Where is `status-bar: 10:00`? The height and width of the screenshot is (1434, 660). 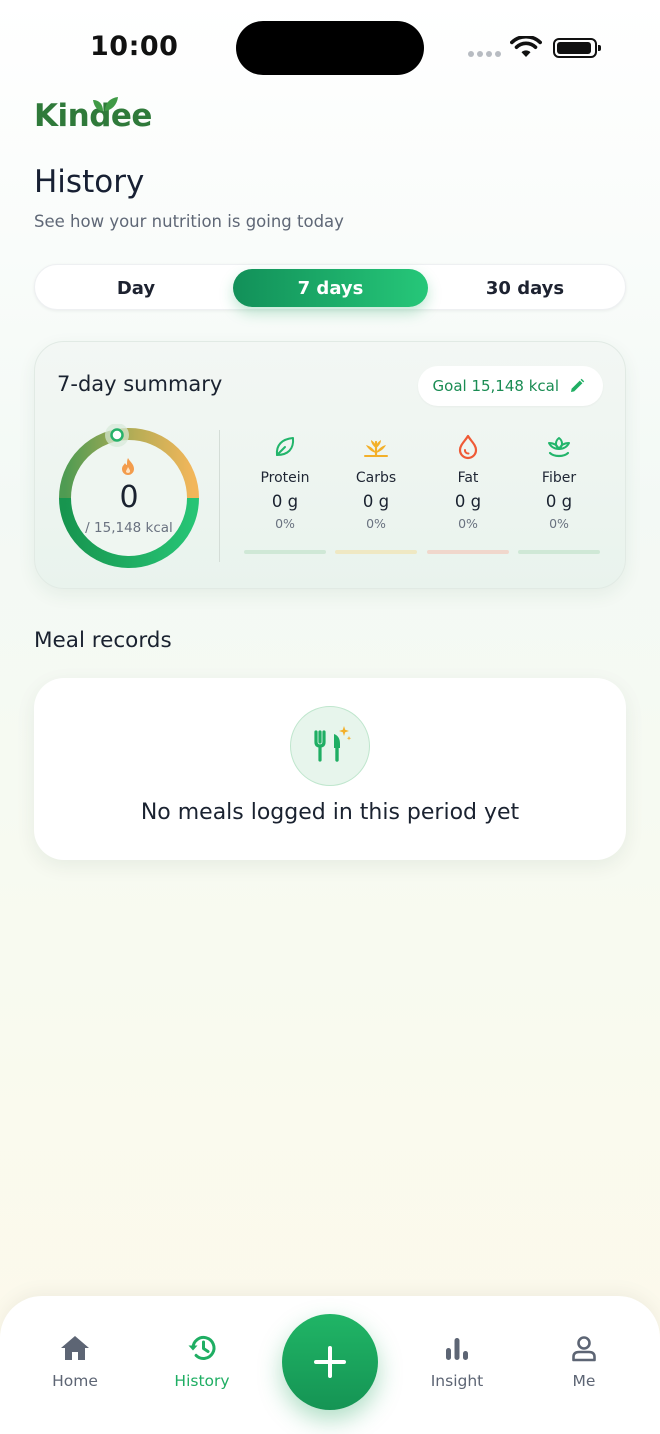 status-bar: 10:00 is located at coordinates (330, 48).